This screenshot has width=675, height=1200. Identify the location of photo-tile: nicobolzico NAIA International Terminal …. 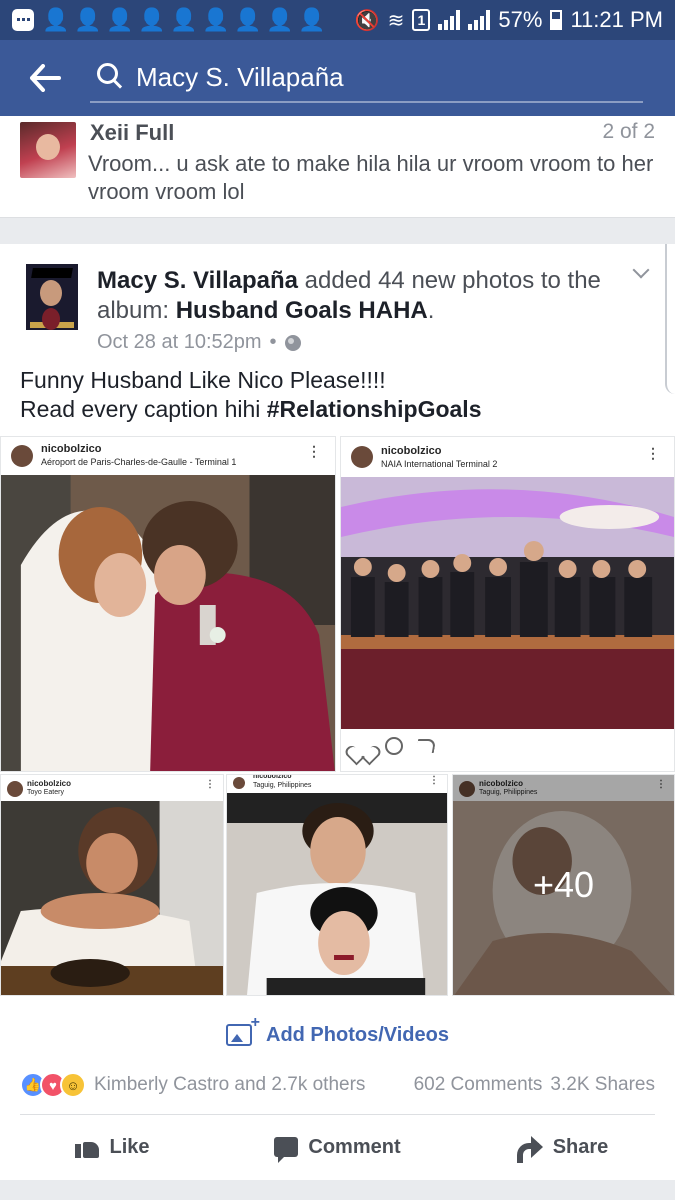
(507, 604).